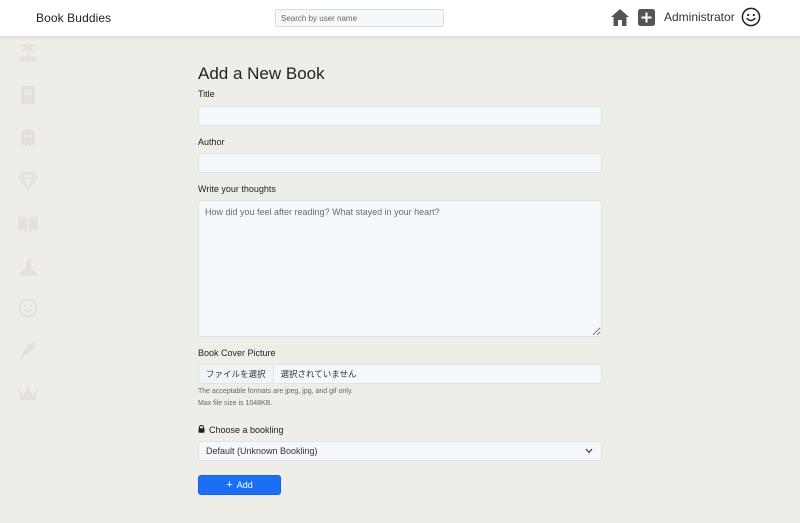 The image size is (800, 523). I want to click on island-icon, so click(28, 52).